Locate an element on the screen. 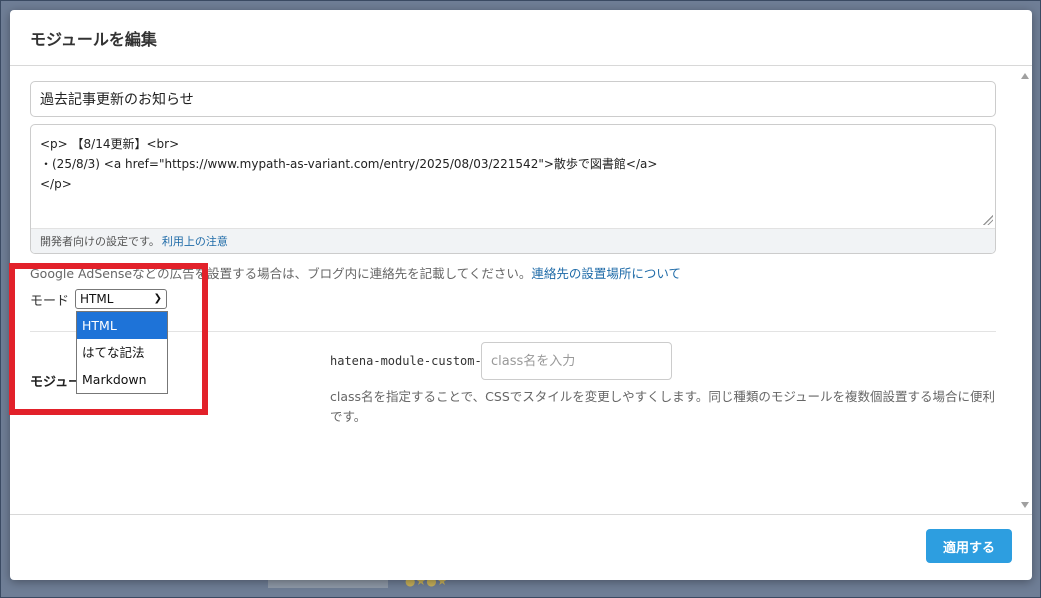  resize-handle-icon is located at coordinates (988, 220).